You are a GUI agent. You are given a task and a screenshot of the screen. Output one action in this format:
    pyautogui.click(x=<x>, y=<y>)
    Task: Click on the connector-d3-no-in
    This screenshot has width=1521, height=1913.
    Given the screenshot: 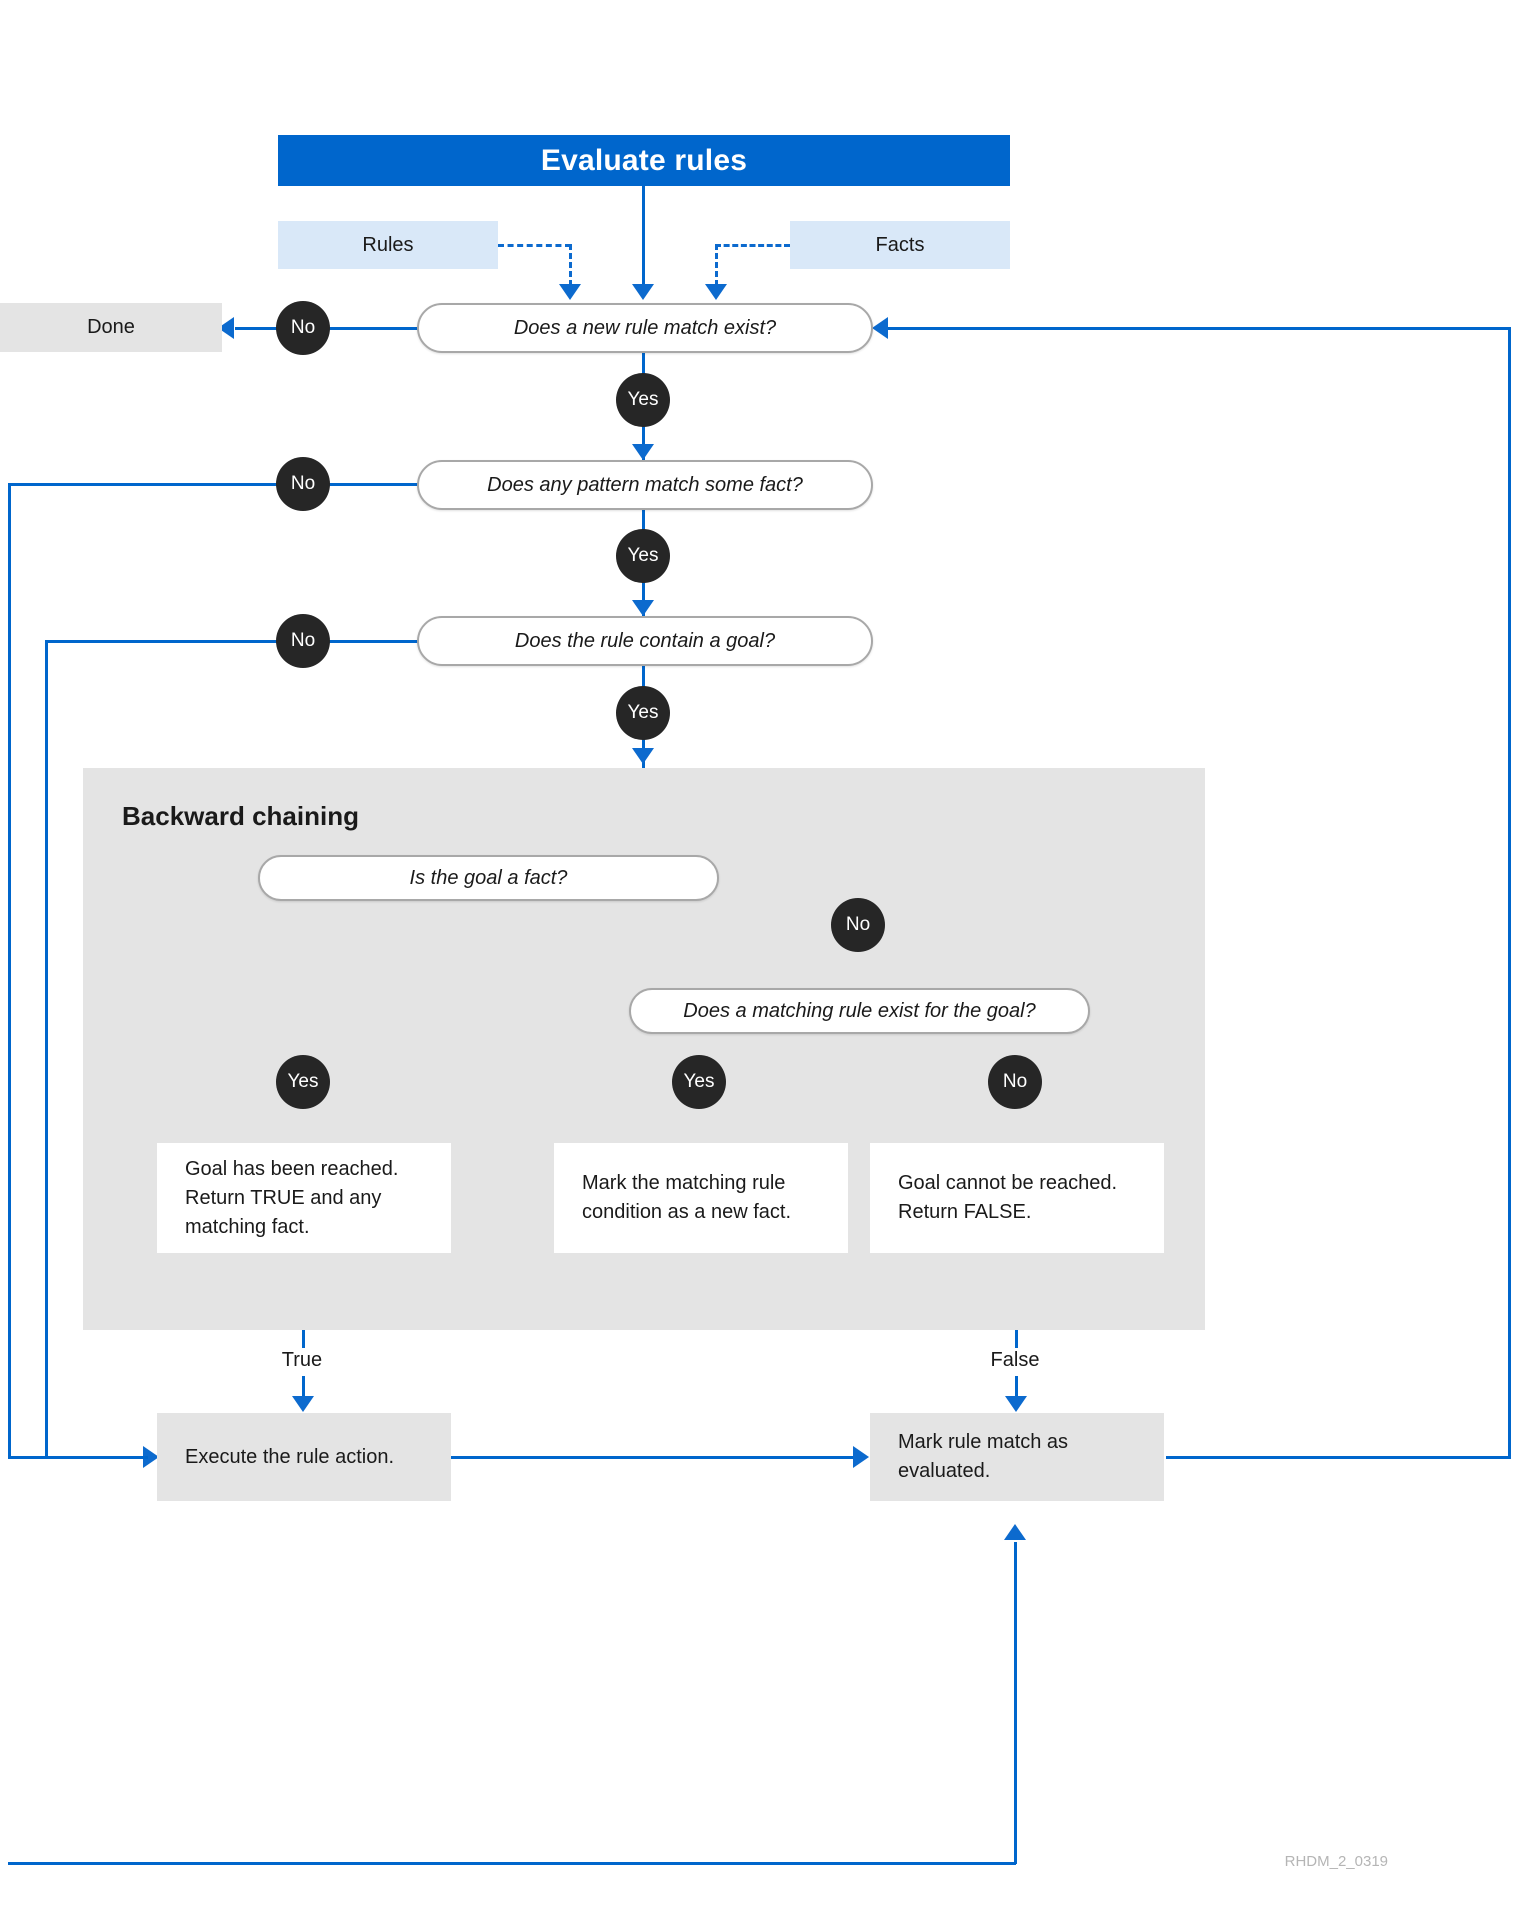 What is the action you would take?
    pyautogui.click(x=96, y=1457)
    